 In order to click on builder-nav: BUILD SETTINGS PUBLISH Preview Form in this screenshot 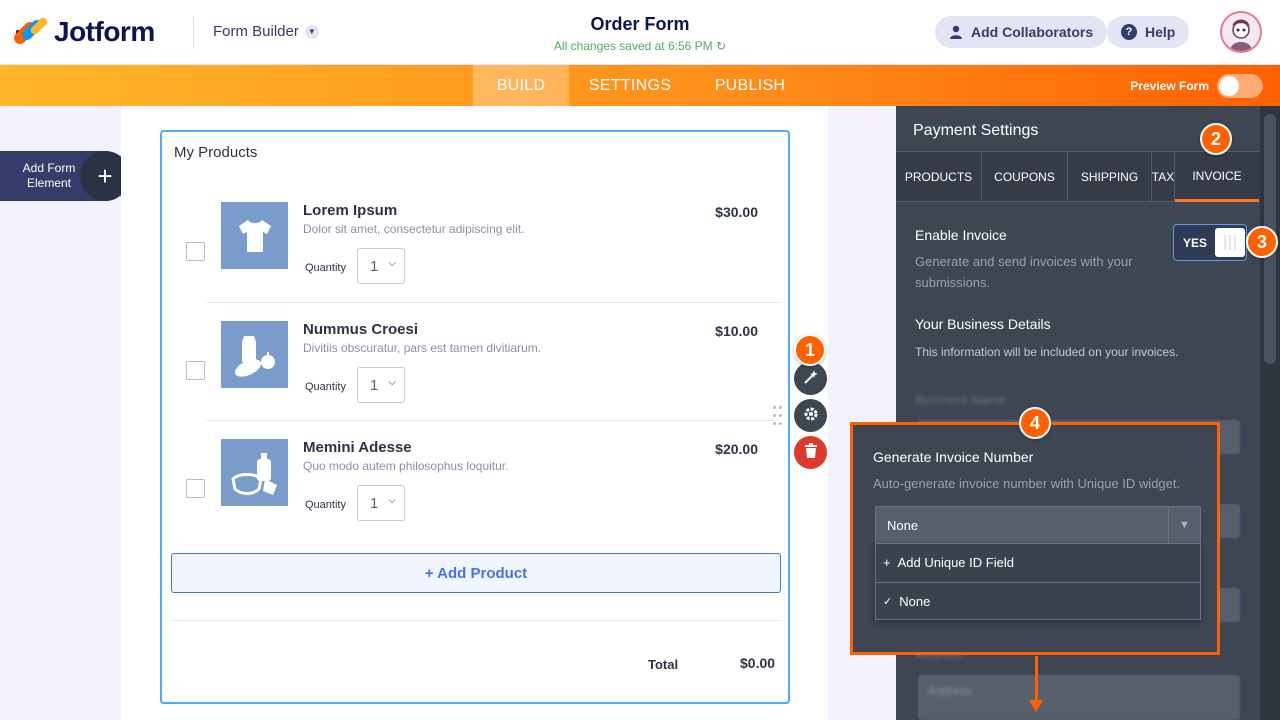, I will do `click(640, 85)`.